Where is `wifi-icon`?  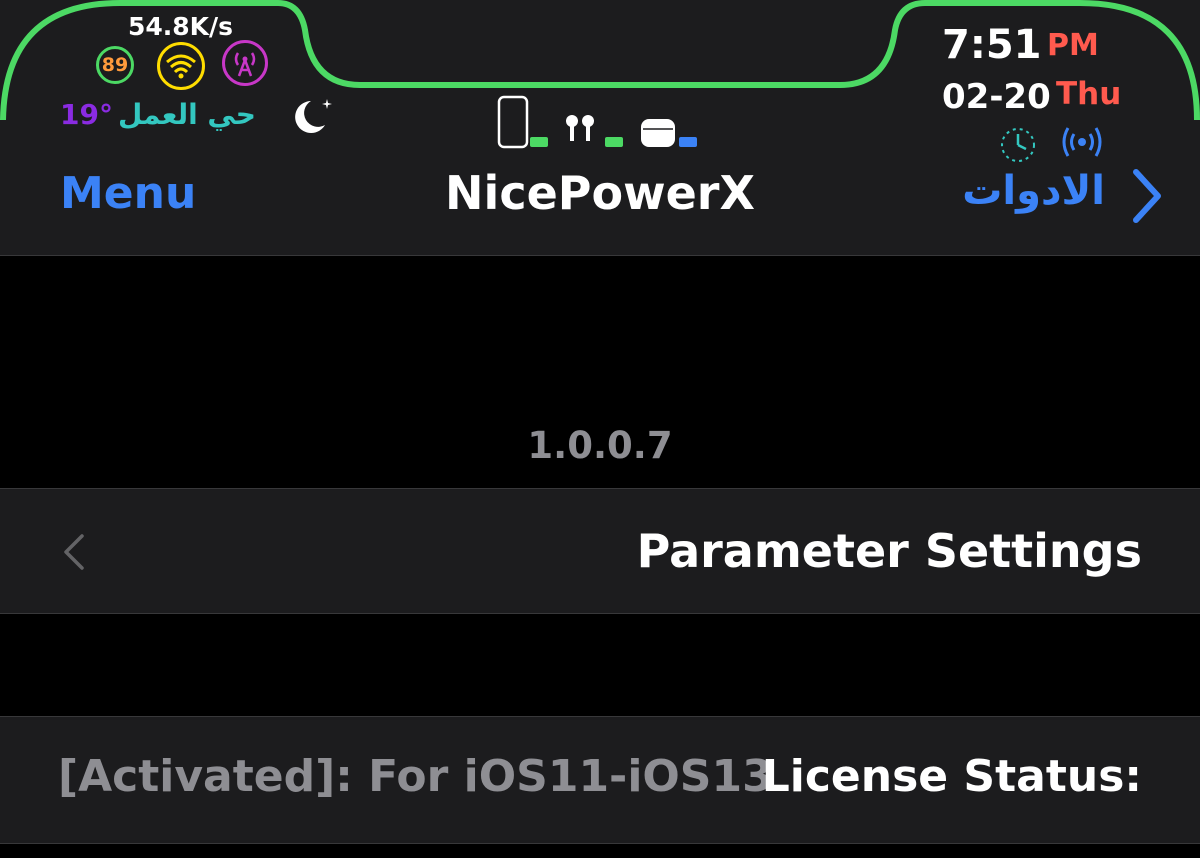 wifi-icon is located at coordinates (181, 66).